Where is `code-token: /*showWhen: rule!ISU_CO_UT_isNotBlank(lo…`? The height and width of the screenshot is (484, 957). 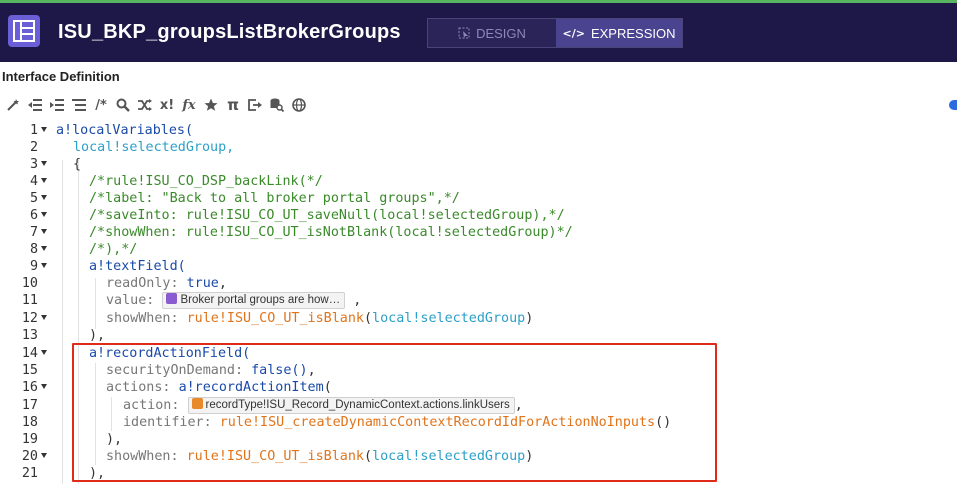
code-token: /*showWhen: rule!ISU_CO_UT_isNotBlank(lo… is located at coordinates (331, 232).